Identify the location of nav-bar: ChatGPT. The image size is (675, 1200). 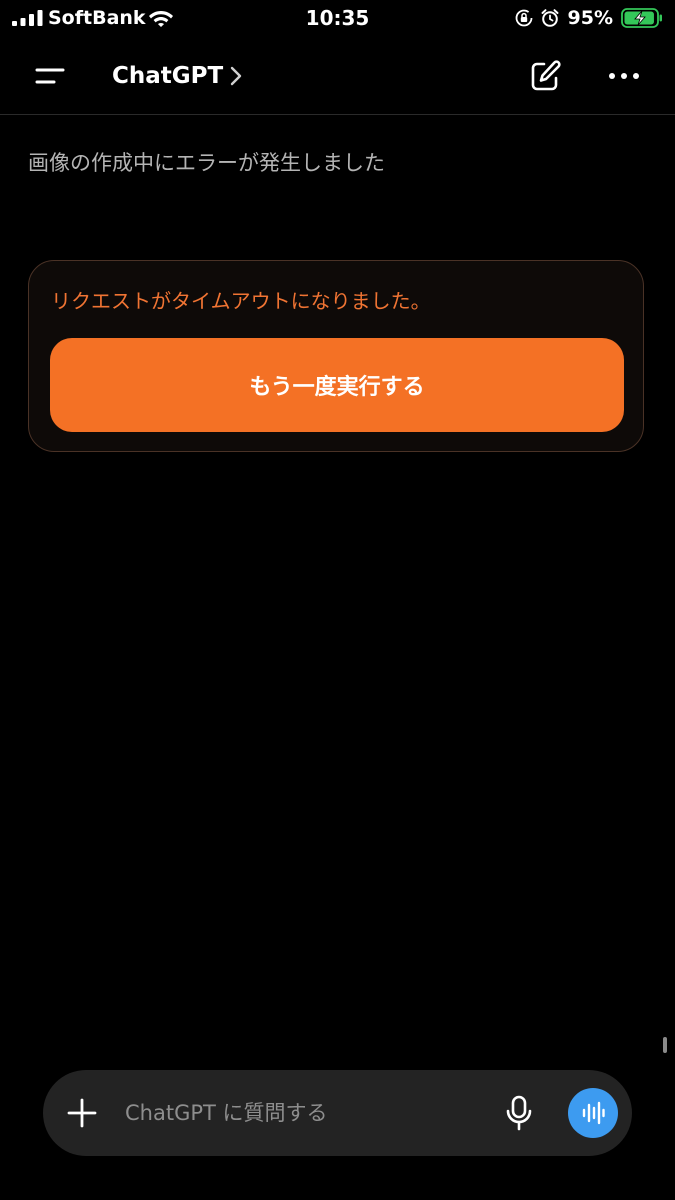
(337, 76).